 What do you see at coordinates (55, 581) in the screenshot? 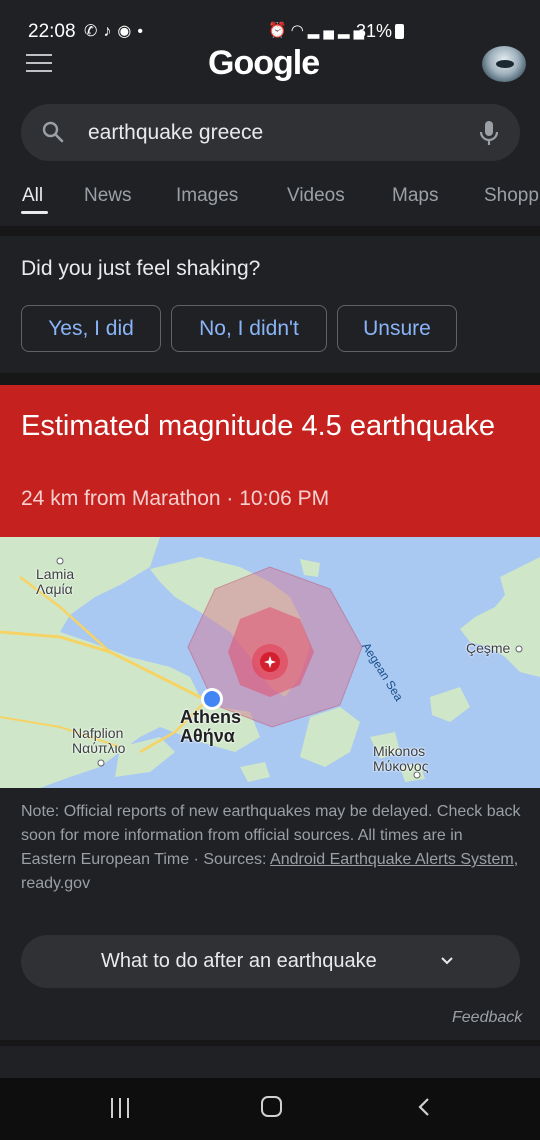
I see `map-label-lamia: Lamia Λαμία` at bounding box center [55, 581].